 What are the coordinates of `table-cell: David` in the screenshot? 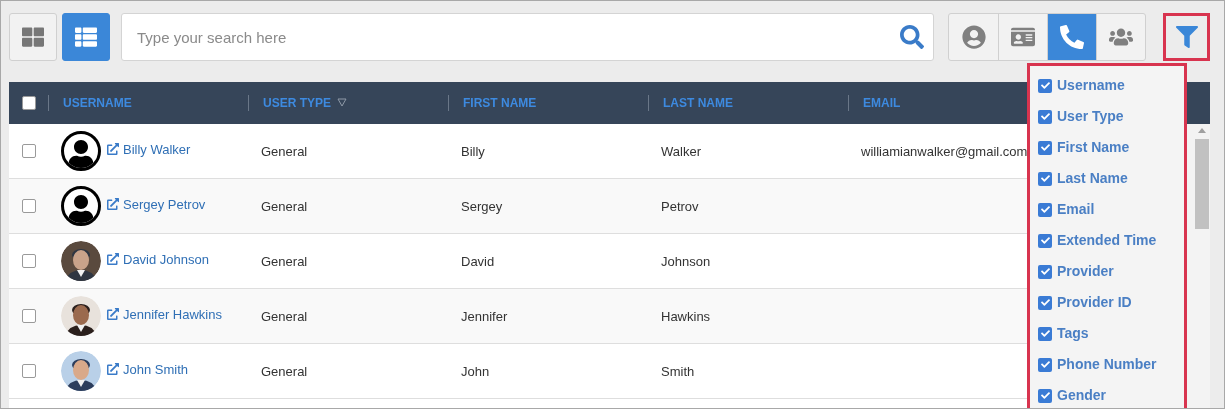 It's located at (478, 261).